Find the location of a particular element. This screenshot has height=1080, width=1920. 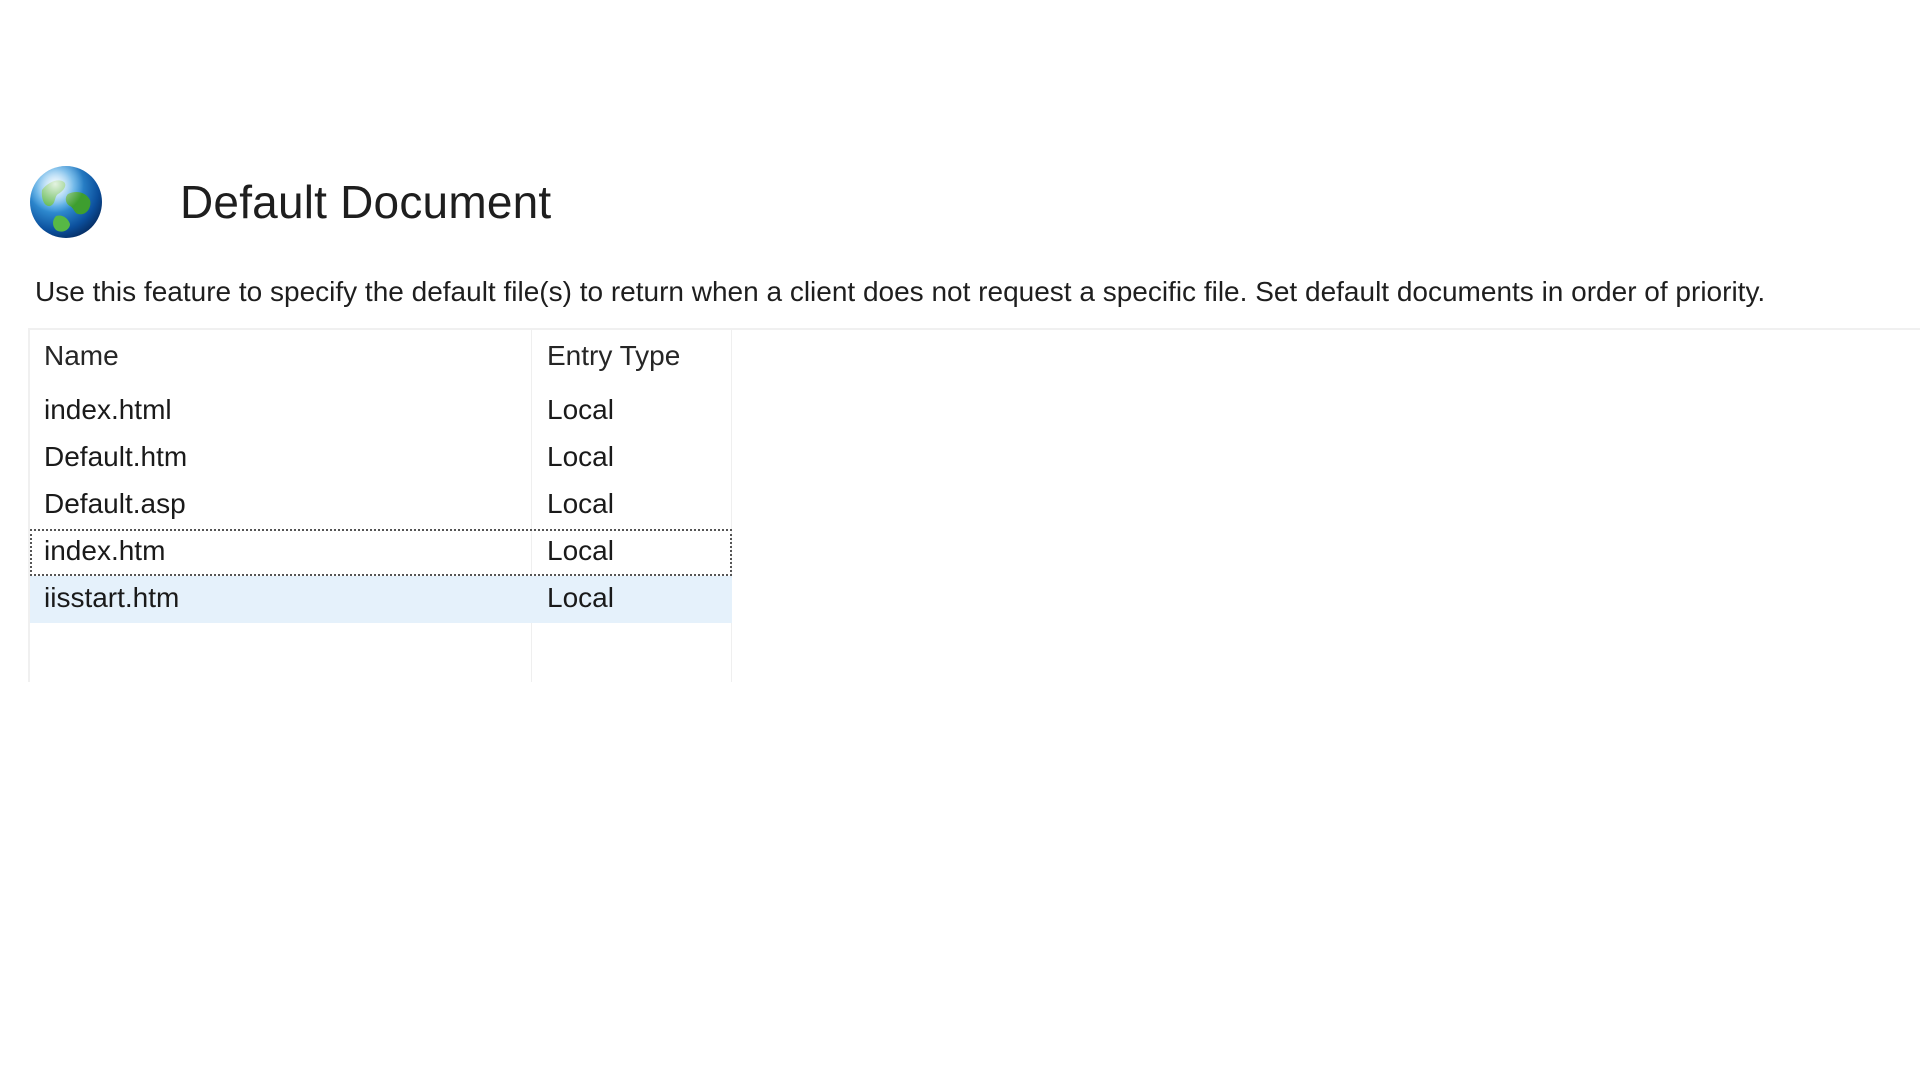

list-header: Name Entry Type is located at coordinates (381, 357).